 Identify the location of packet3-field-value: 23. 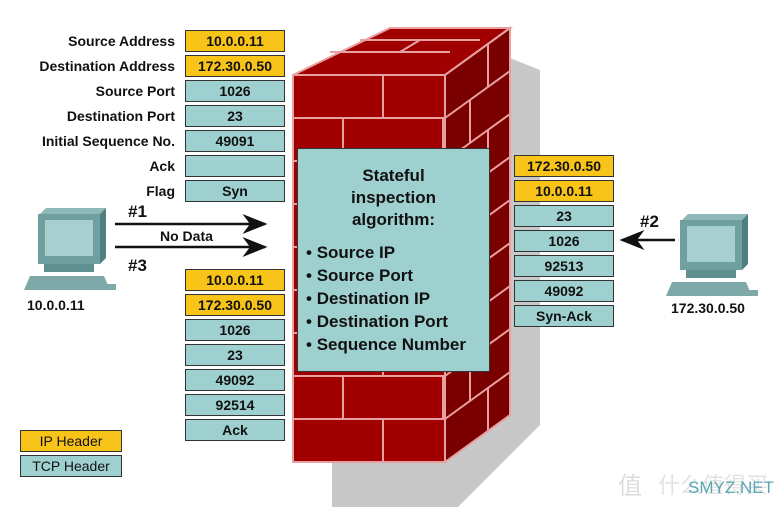
(235, 355).